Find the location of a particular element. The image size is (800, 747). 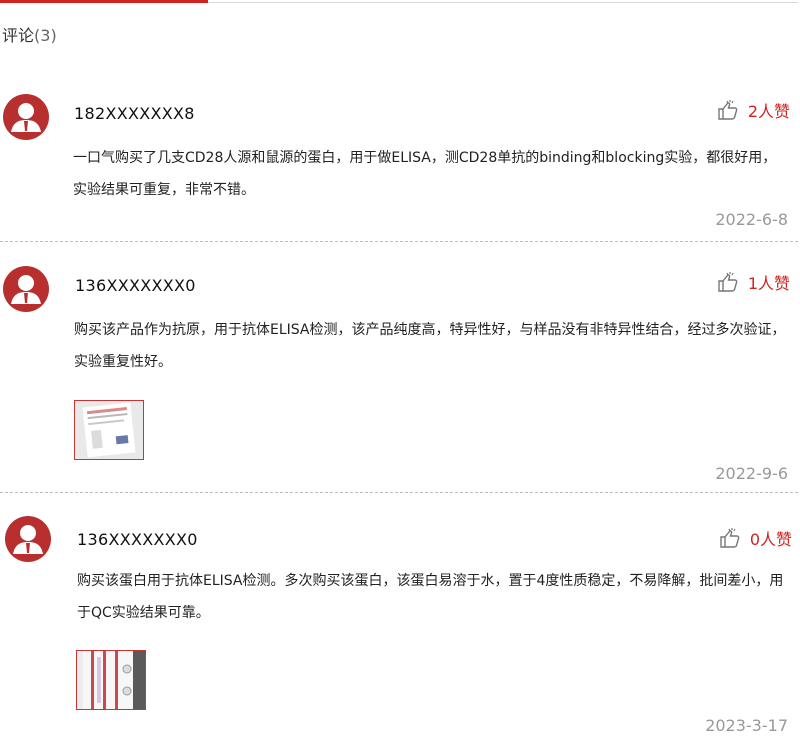

active-tab-indicator is located at coordinates (104, 1).